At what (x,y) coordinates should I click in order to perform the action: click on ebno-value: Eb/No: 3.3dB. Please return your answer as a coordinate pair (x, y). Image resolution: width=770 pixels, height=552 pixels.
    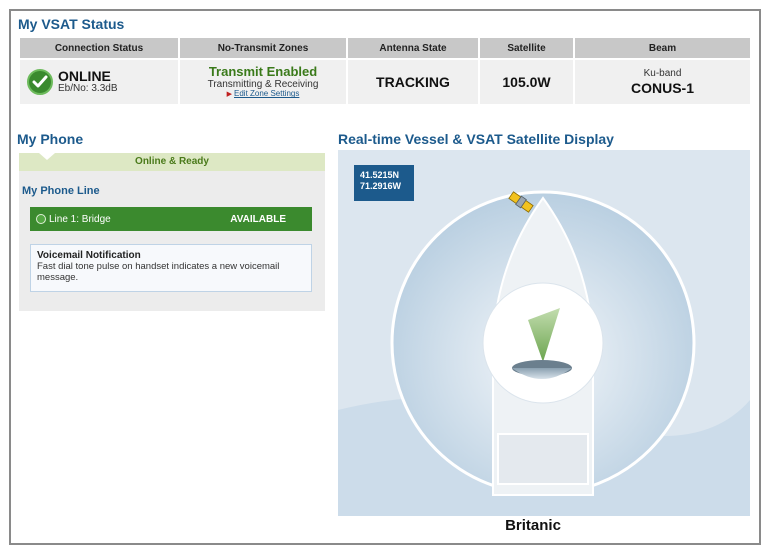
    Looking at the image, I should click on (88, 89).